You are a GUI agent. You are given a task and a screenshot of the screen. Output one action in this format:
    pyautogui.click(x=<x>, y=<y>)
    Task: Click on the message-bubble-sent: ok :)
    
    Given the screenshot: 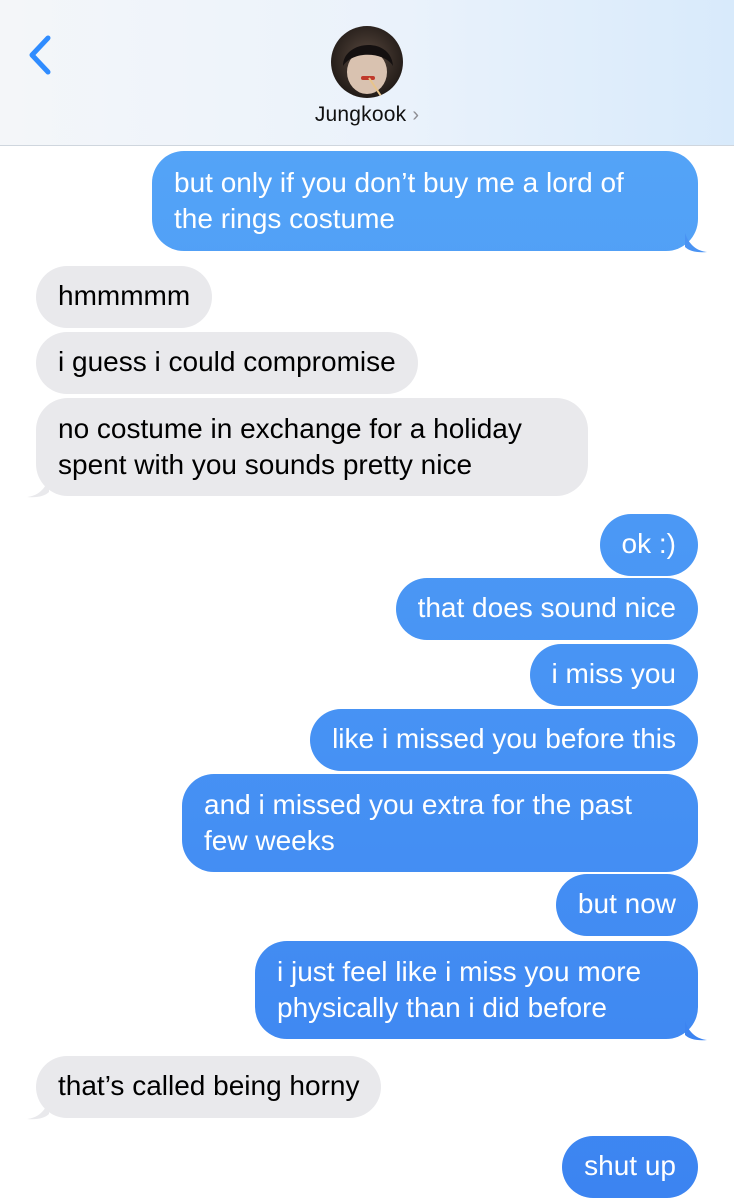 What is the action you would take?
    pyautogui.click(x=648, y=545)
    